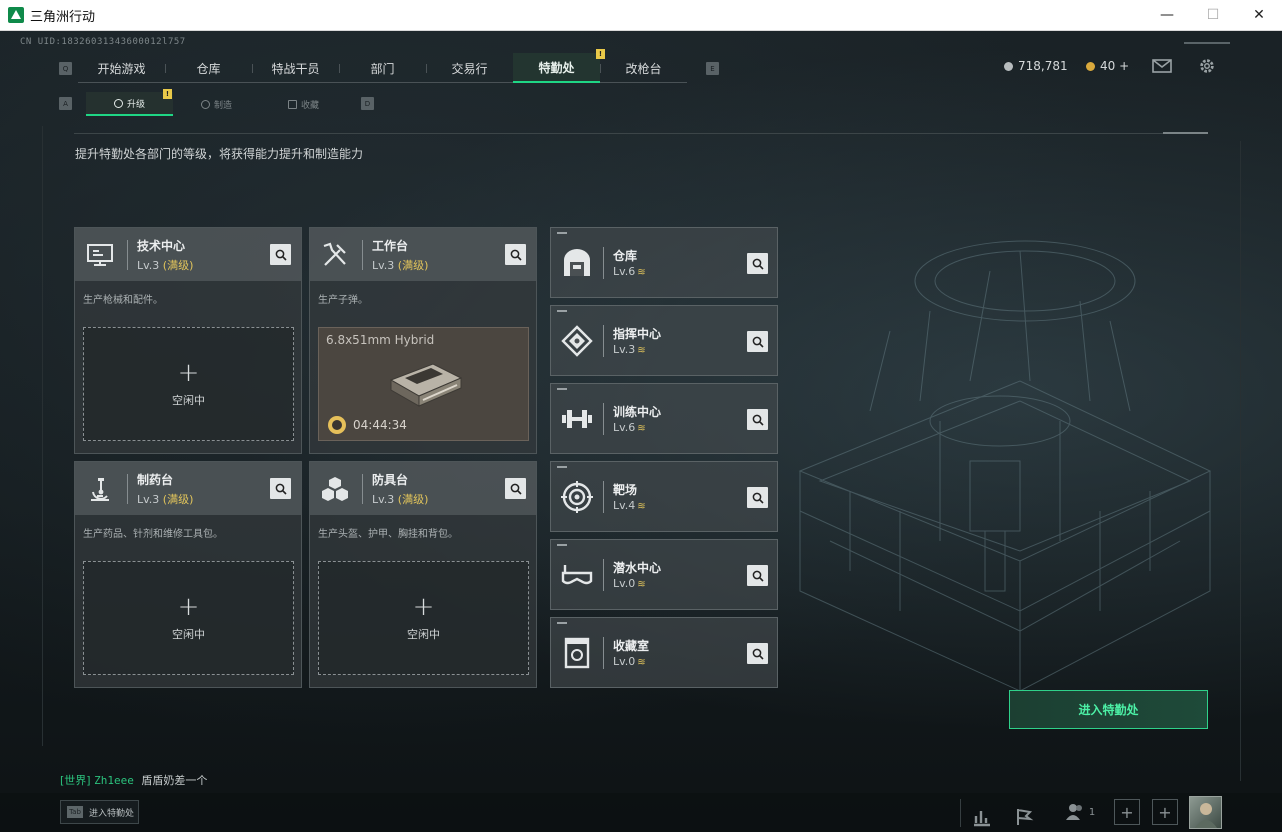  I want to click on enter-special-ops-button: 进入特勤处, so click(1108, 709).